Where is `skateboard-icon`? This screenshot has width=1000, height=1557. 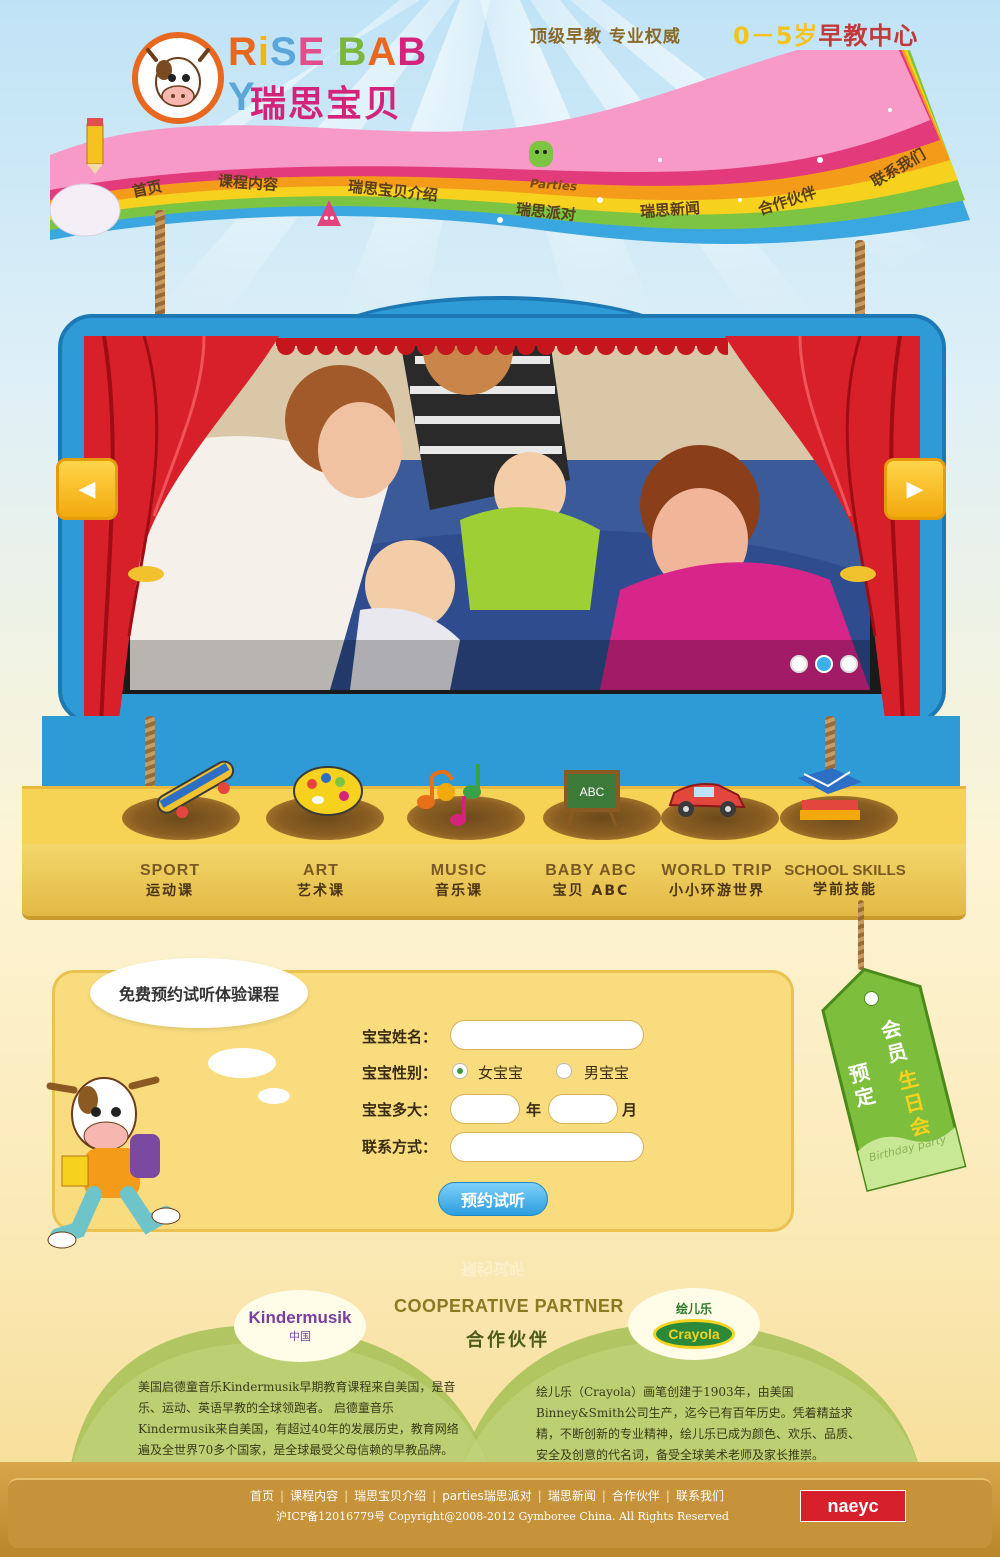
skateboard-icon is located at coordinates (196, 788).